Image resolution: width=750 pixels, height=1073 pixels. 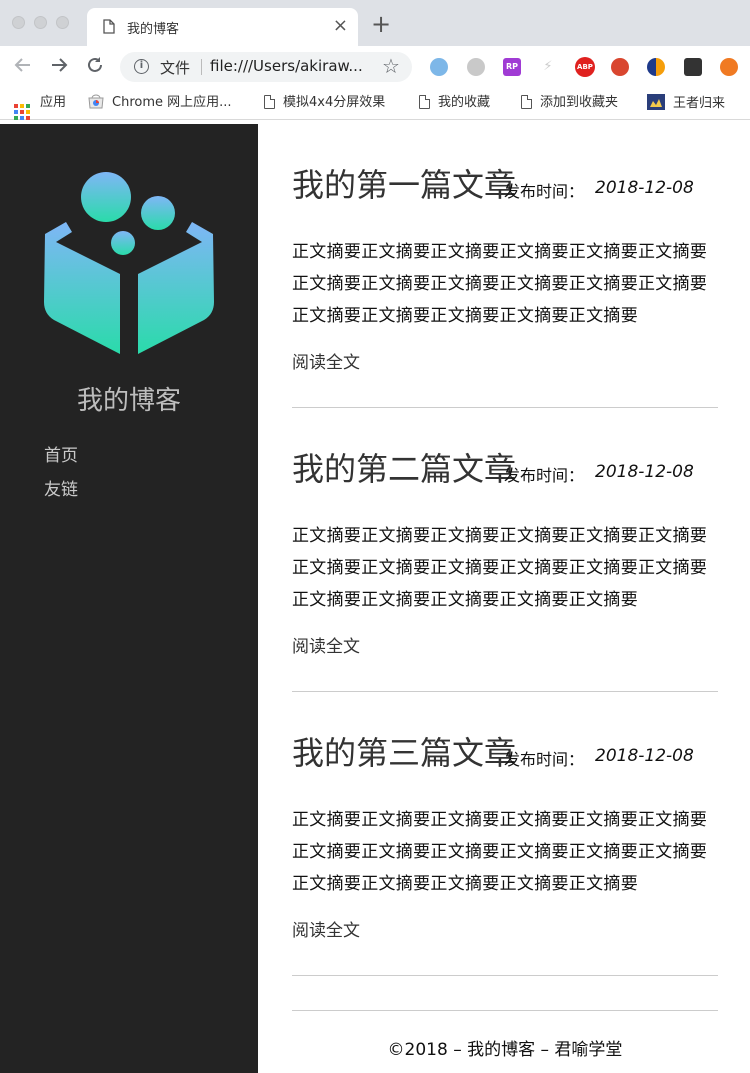 I want to click on info-icon: i, so click(x=141, y=66).